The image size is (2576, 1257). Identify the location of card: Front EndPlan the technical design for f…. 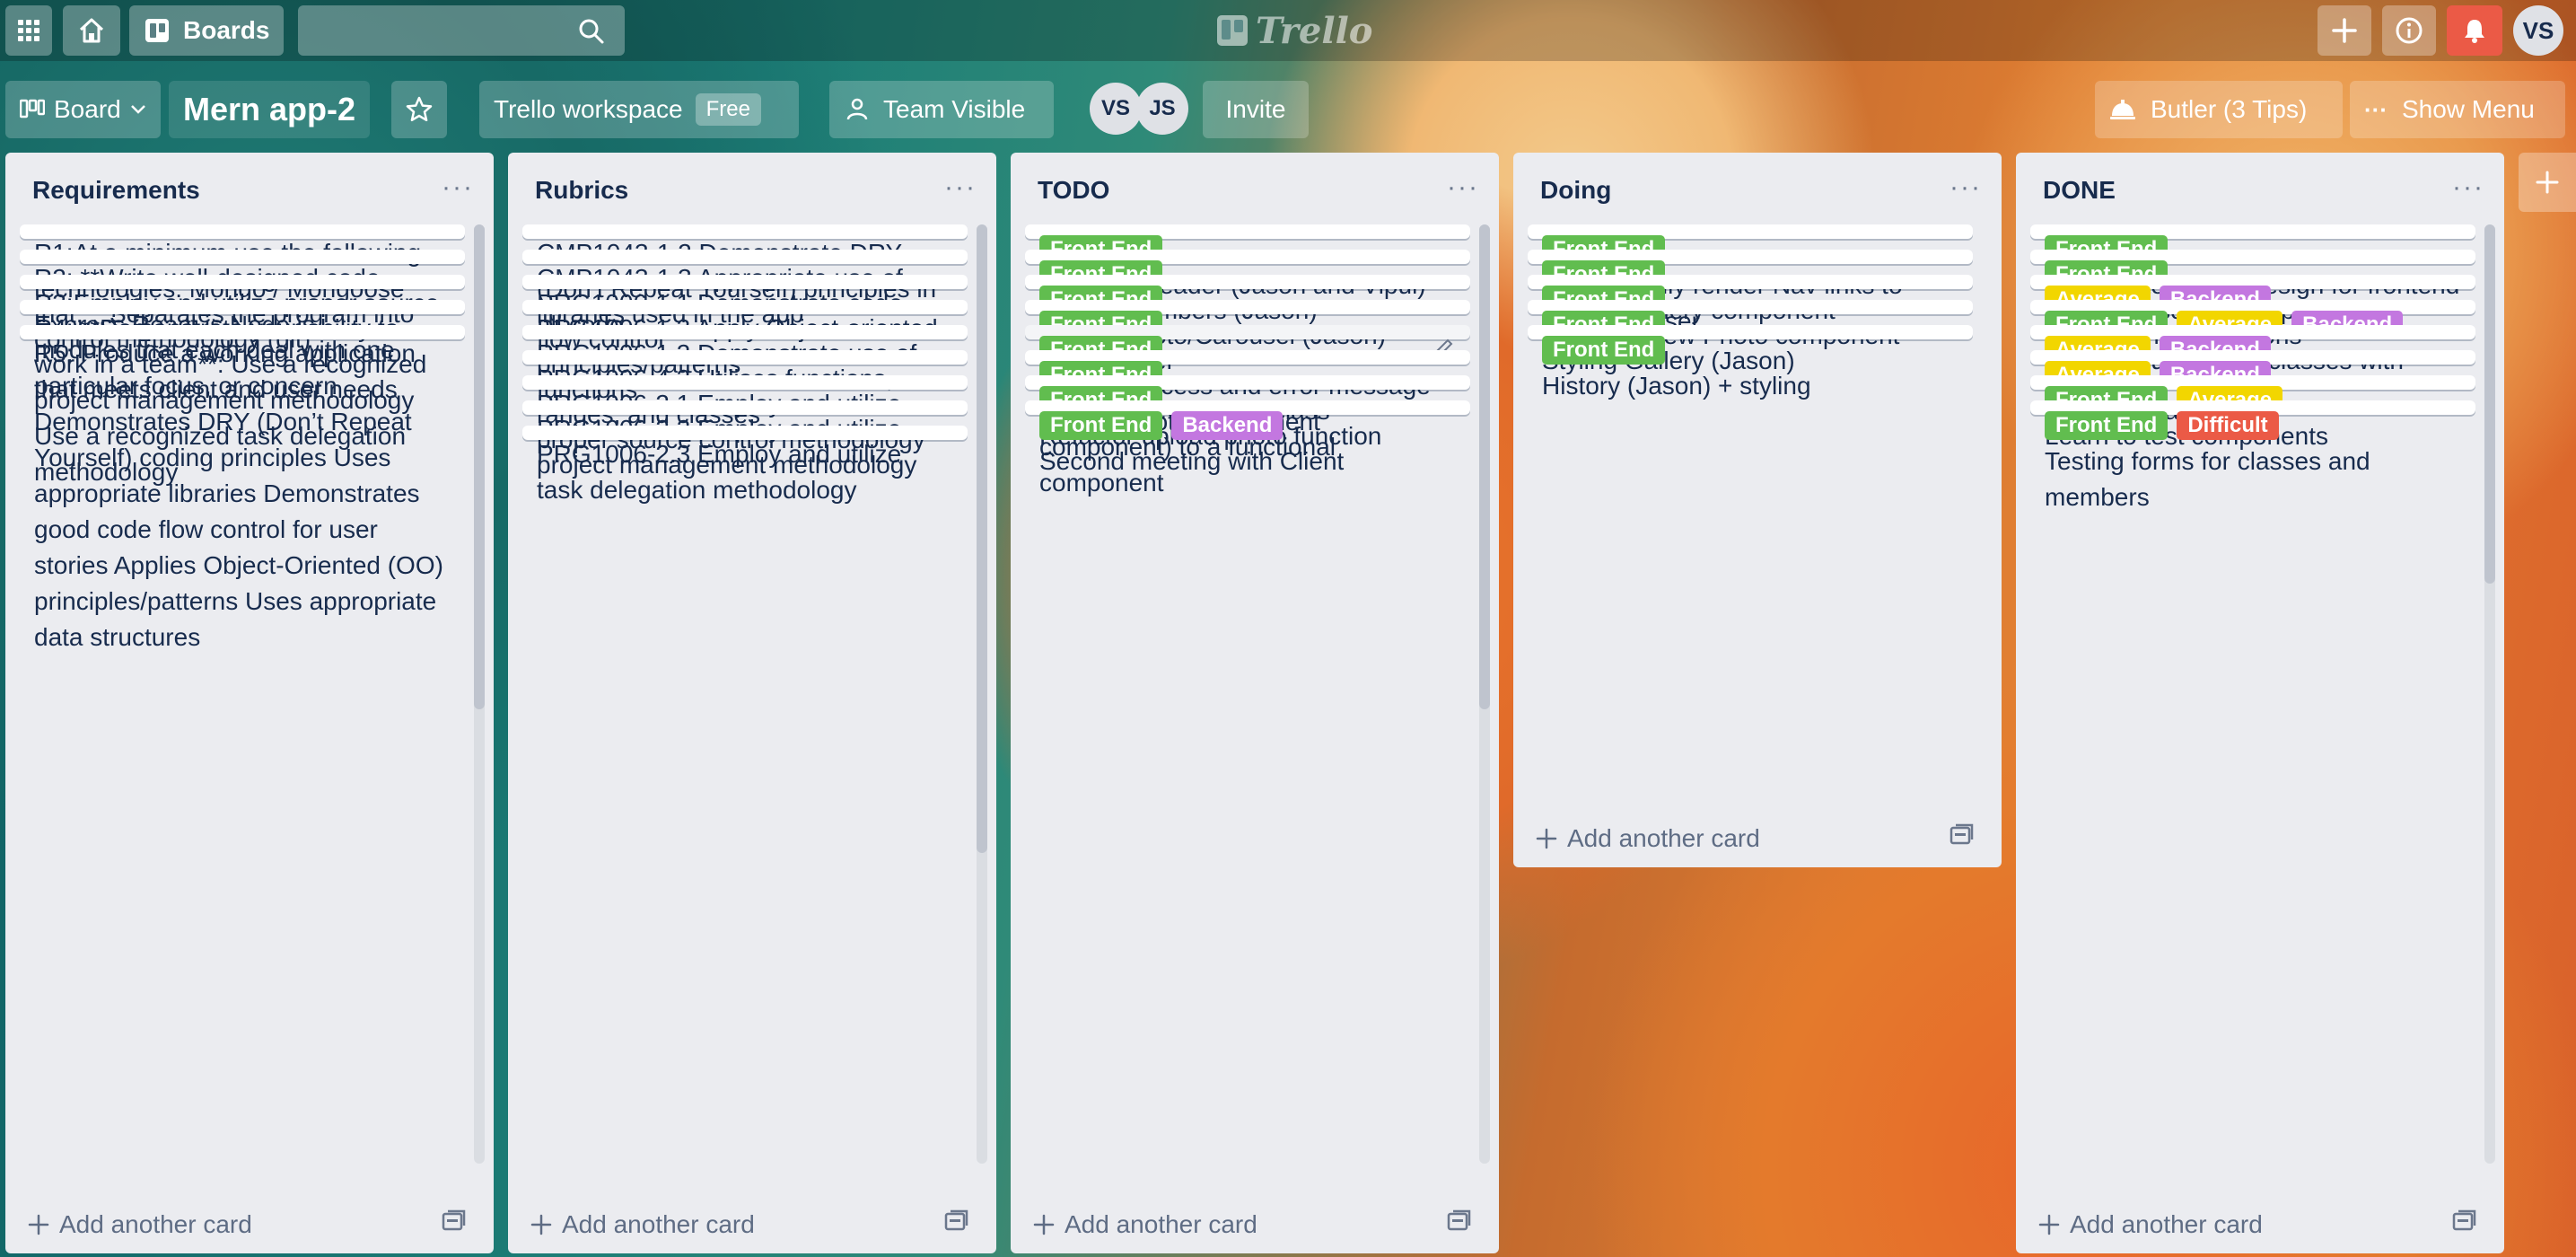
(2252, 261).